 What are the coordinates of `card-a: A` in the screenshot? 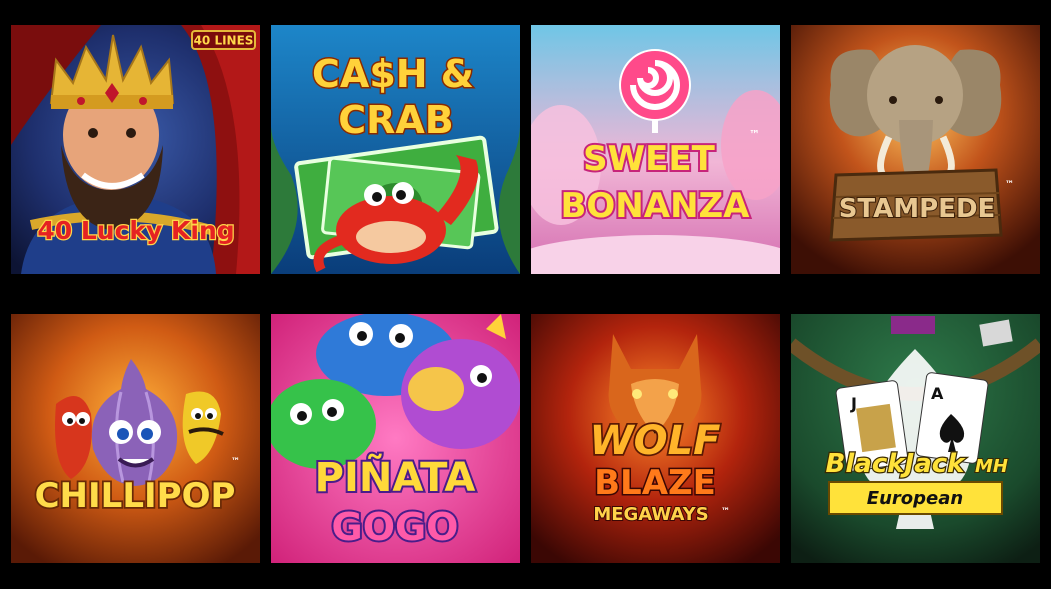 It's located at (937, 393).